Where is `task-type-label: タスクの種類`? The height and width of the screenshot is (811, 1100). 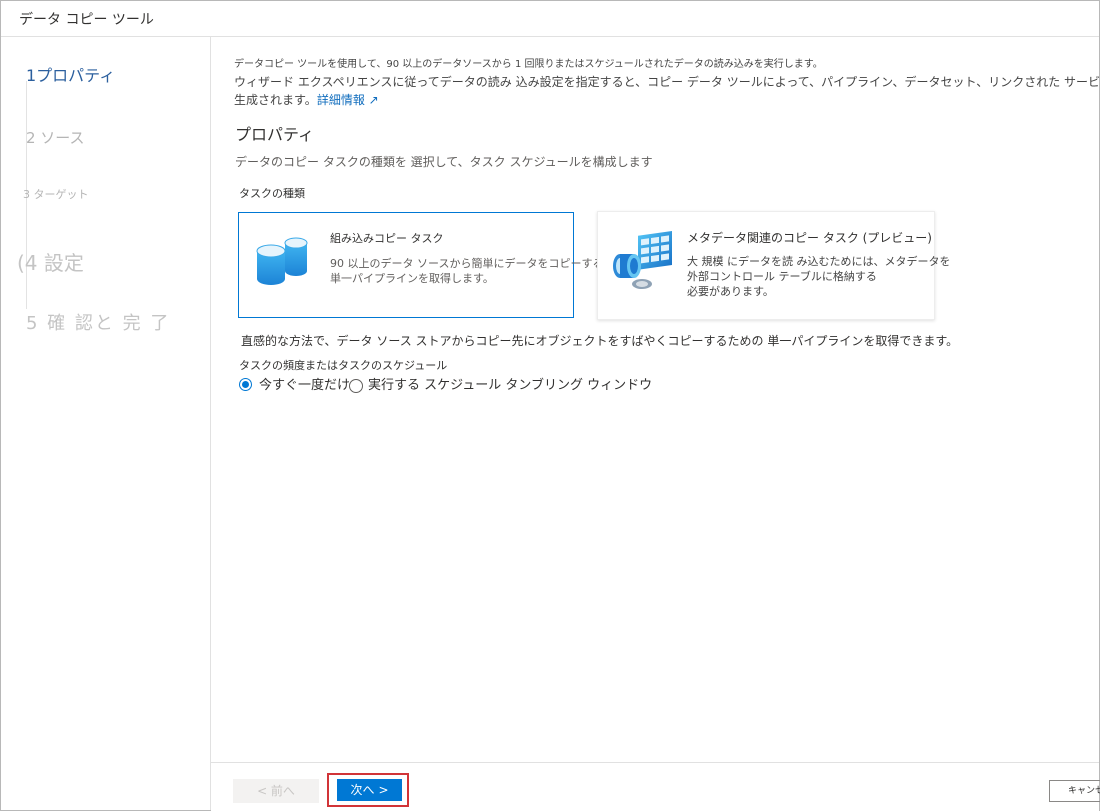 task-type-label: タスクの種類 is located at coordinates (272, 193).